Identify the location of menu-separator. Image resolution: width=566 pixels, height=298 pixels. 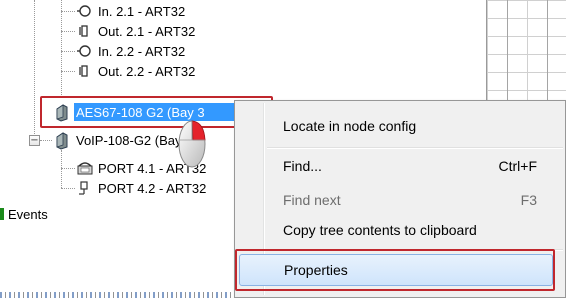
(415, 148).